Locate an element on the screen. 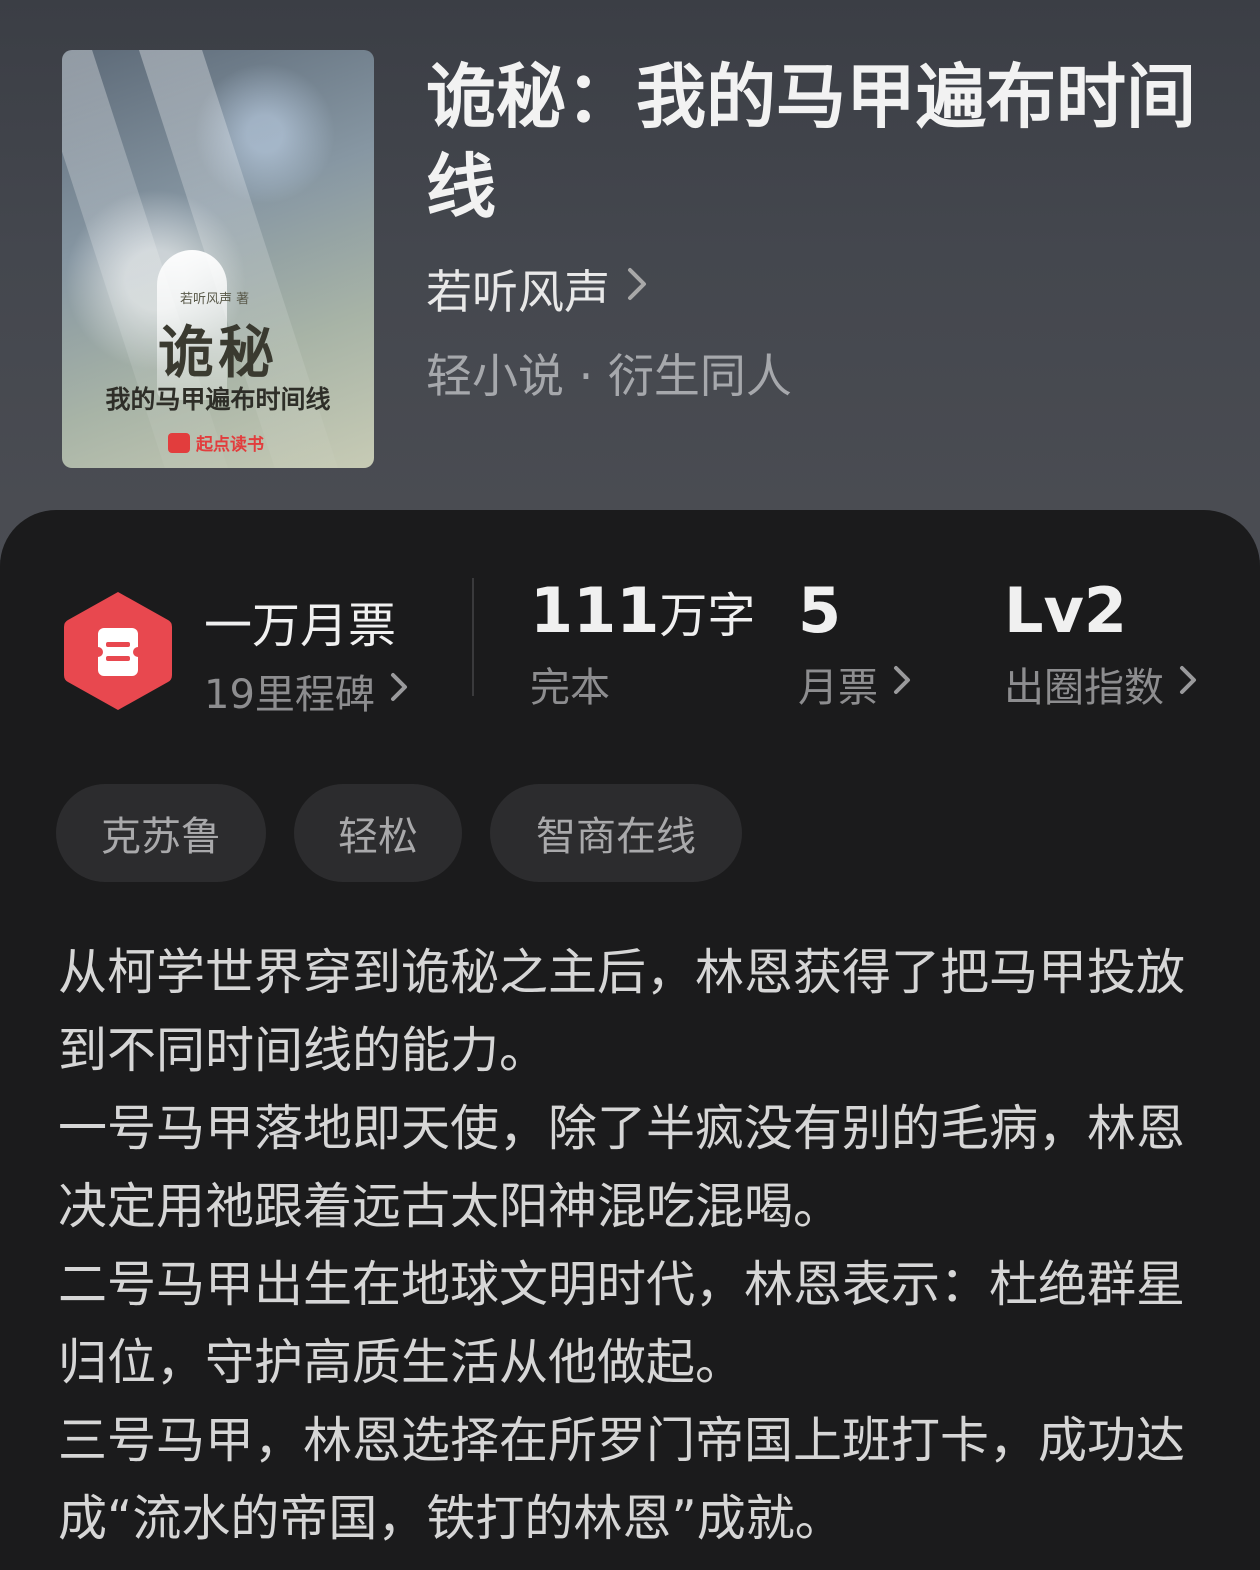 Image resolution: width=1260 pixels, height=1570 pixels. tag-chip: 克苏鲁 is located at coordinates (161, 833).